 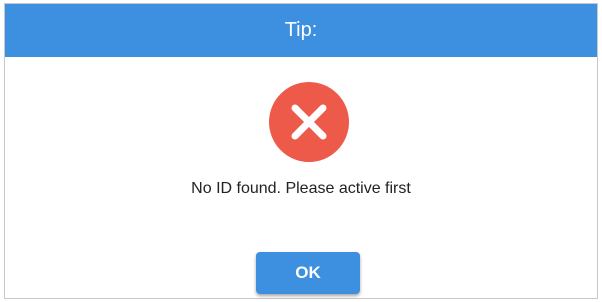 I want to click on ok-button: OK, so click(x=308, y=273).